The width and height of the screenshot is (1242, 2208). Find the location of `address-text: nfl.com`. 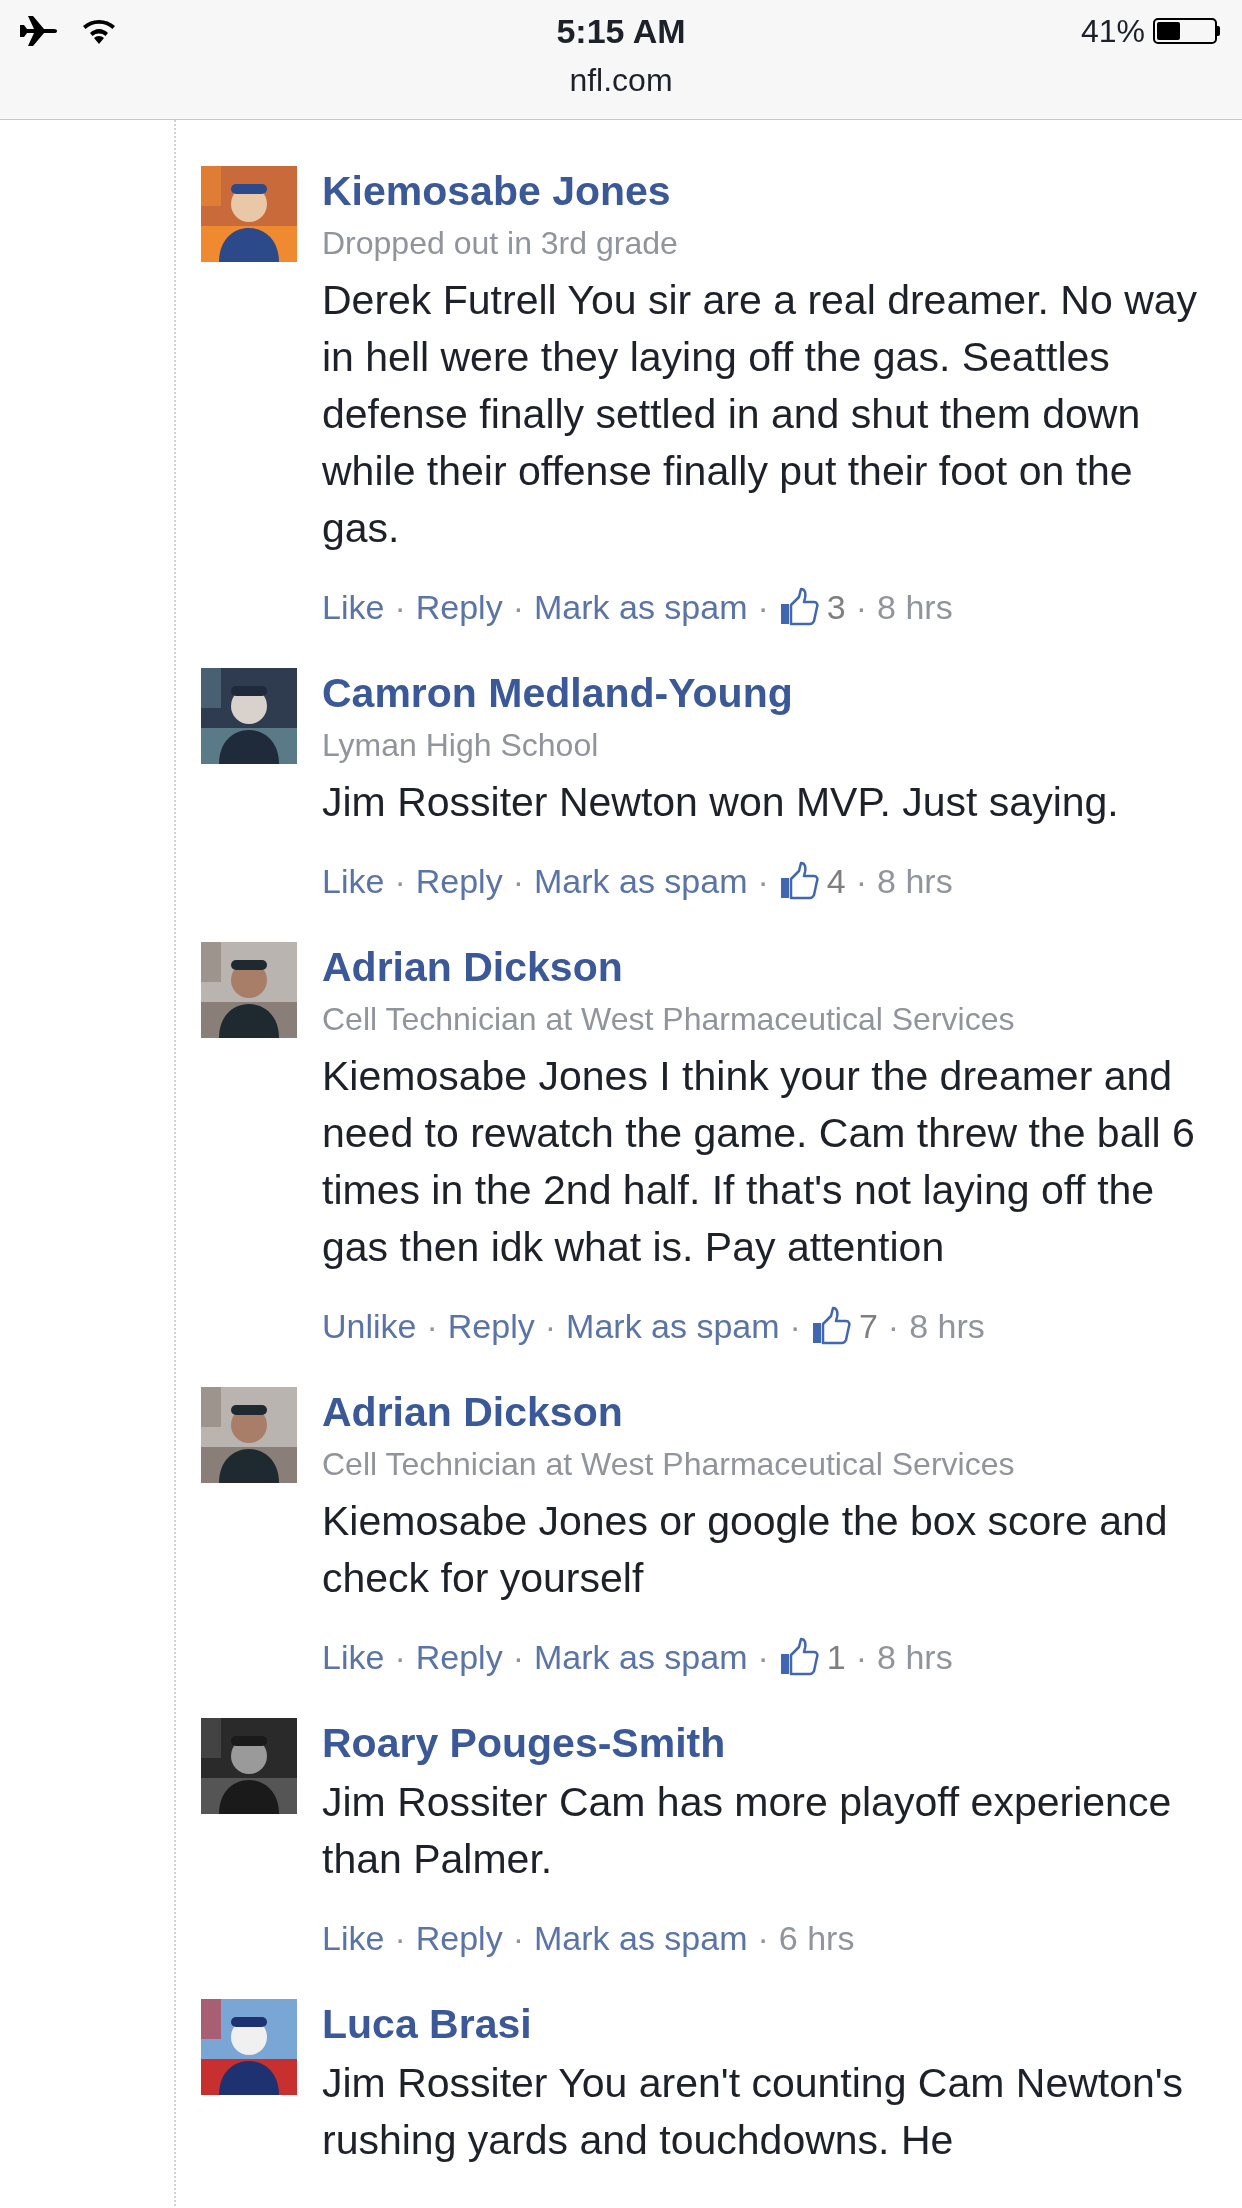

address-text: nfl.com is located at coordinates (621, 80).